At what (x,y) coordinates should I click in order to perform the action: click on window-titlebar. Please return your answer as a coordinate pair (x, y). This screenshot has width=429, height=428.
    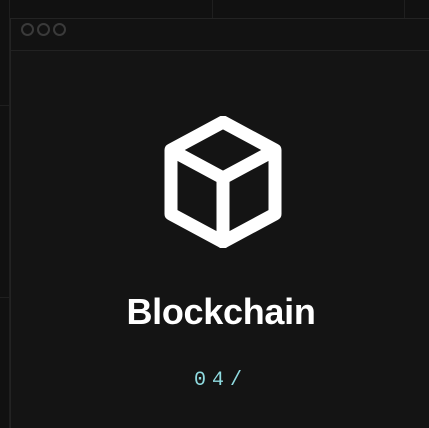
    Looking at the image, I should click on (220, 35).